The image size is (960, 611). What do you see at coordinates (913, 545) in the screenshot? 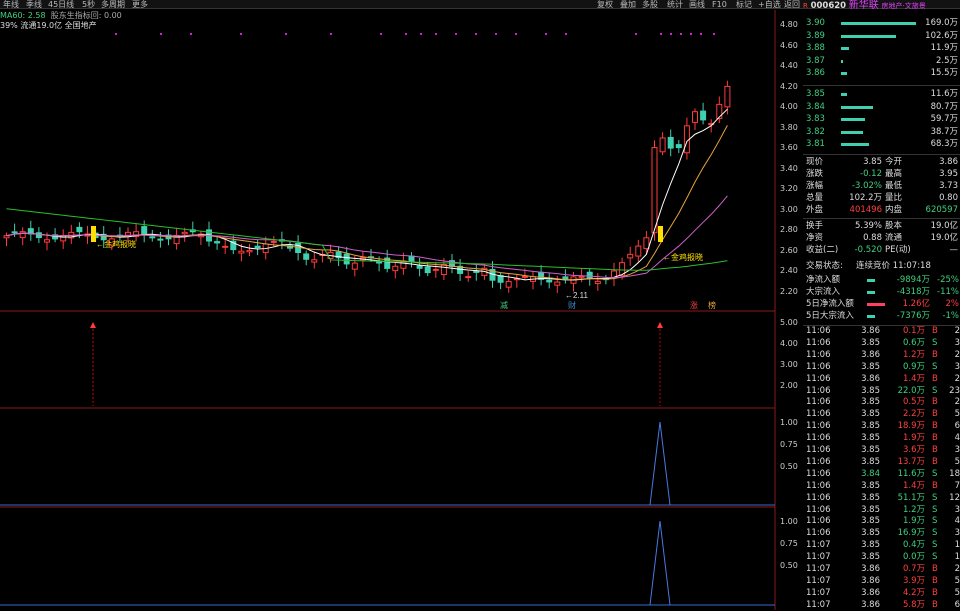
I see `tick-volume: 0.4万` at bounding box center [913, 545].